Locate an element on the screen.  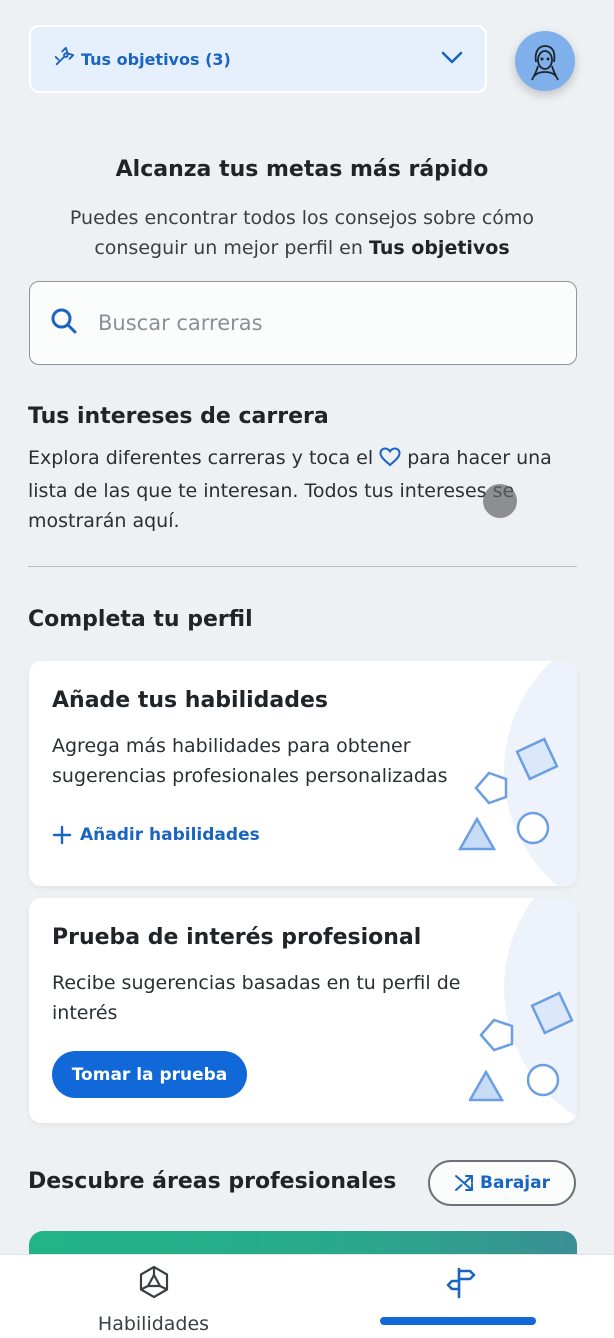
interests-text-start: Explora diferentes carreras y toca el is located at coordinates (204, 458).